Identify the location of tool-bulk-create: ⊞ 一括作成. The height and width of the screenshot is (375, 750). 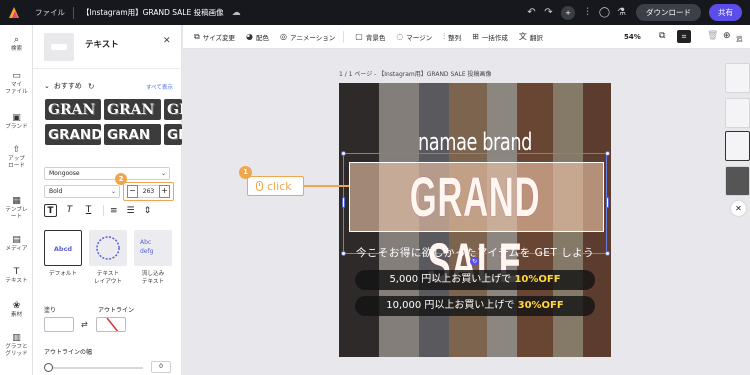
(490, 37).